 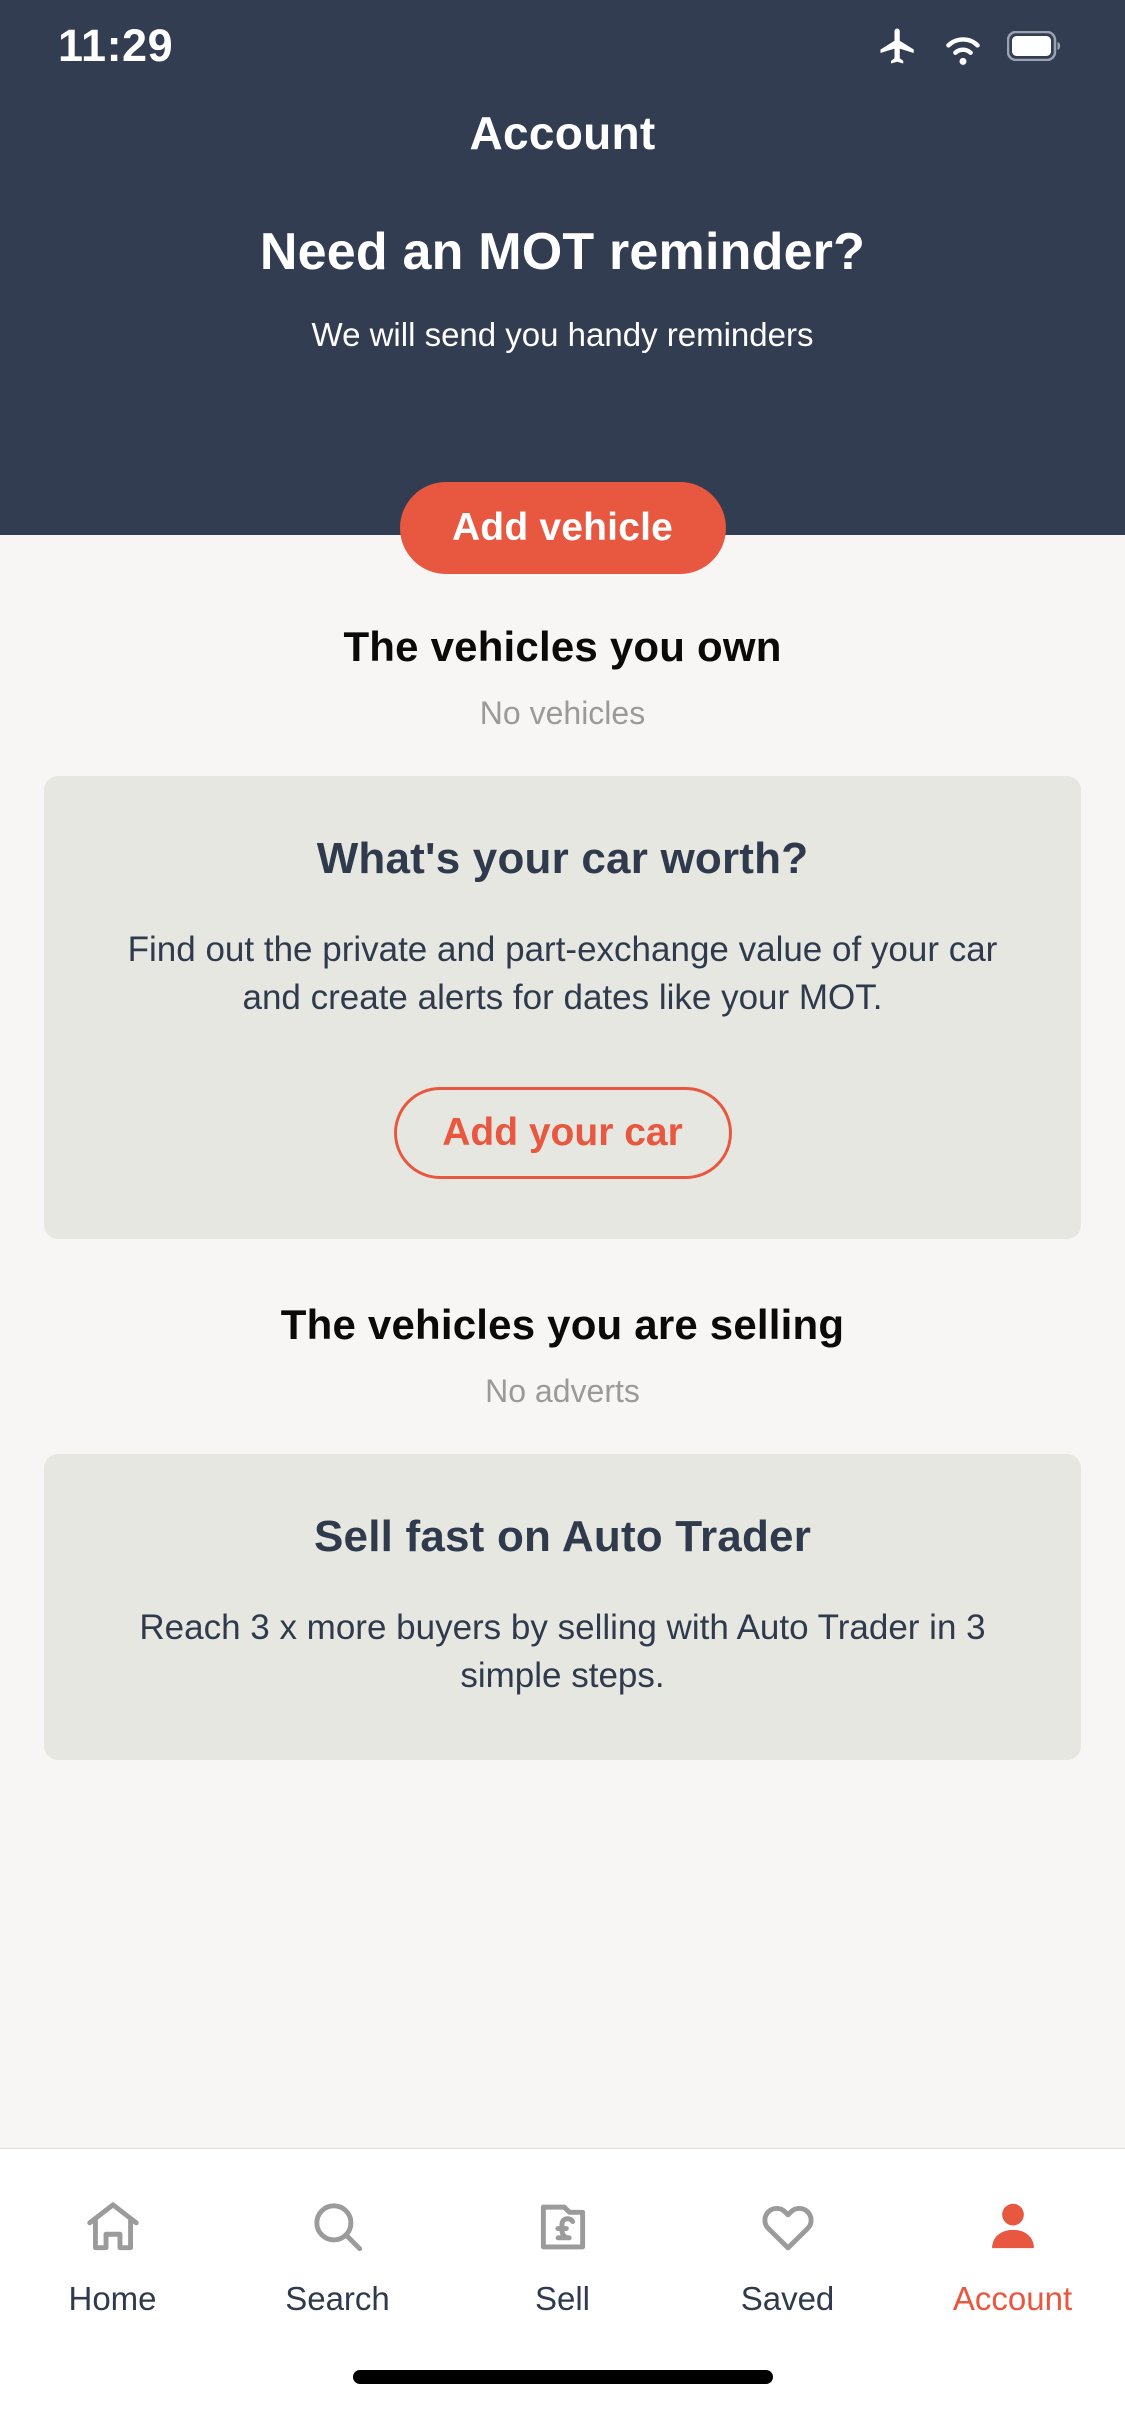 I want to click on status-bar-time: 11:29, so click(x=116, y=45).